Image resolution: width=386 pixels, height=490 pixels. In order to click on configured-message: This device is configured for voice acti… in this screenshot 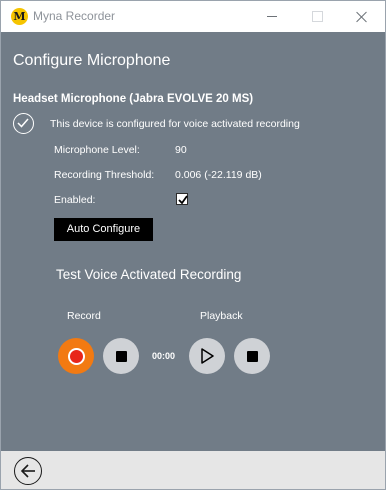, I will do `click(175, 124)`.